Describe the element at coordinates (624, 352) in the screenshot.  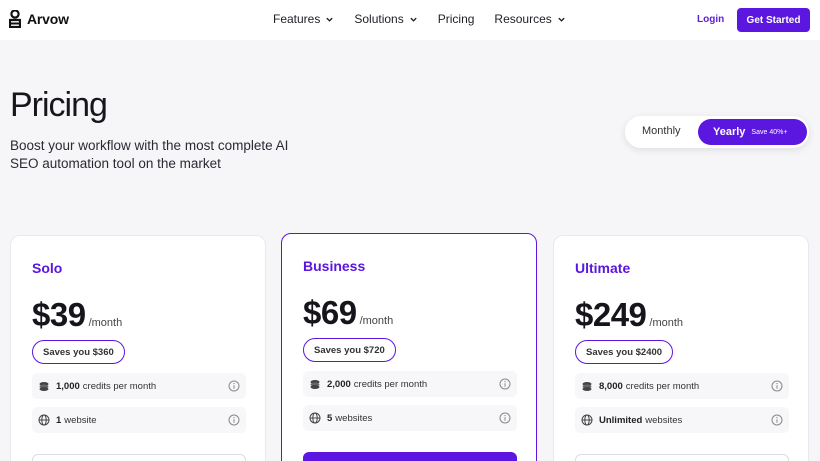
I see `savings-badge: Saves you $2400` at that location.